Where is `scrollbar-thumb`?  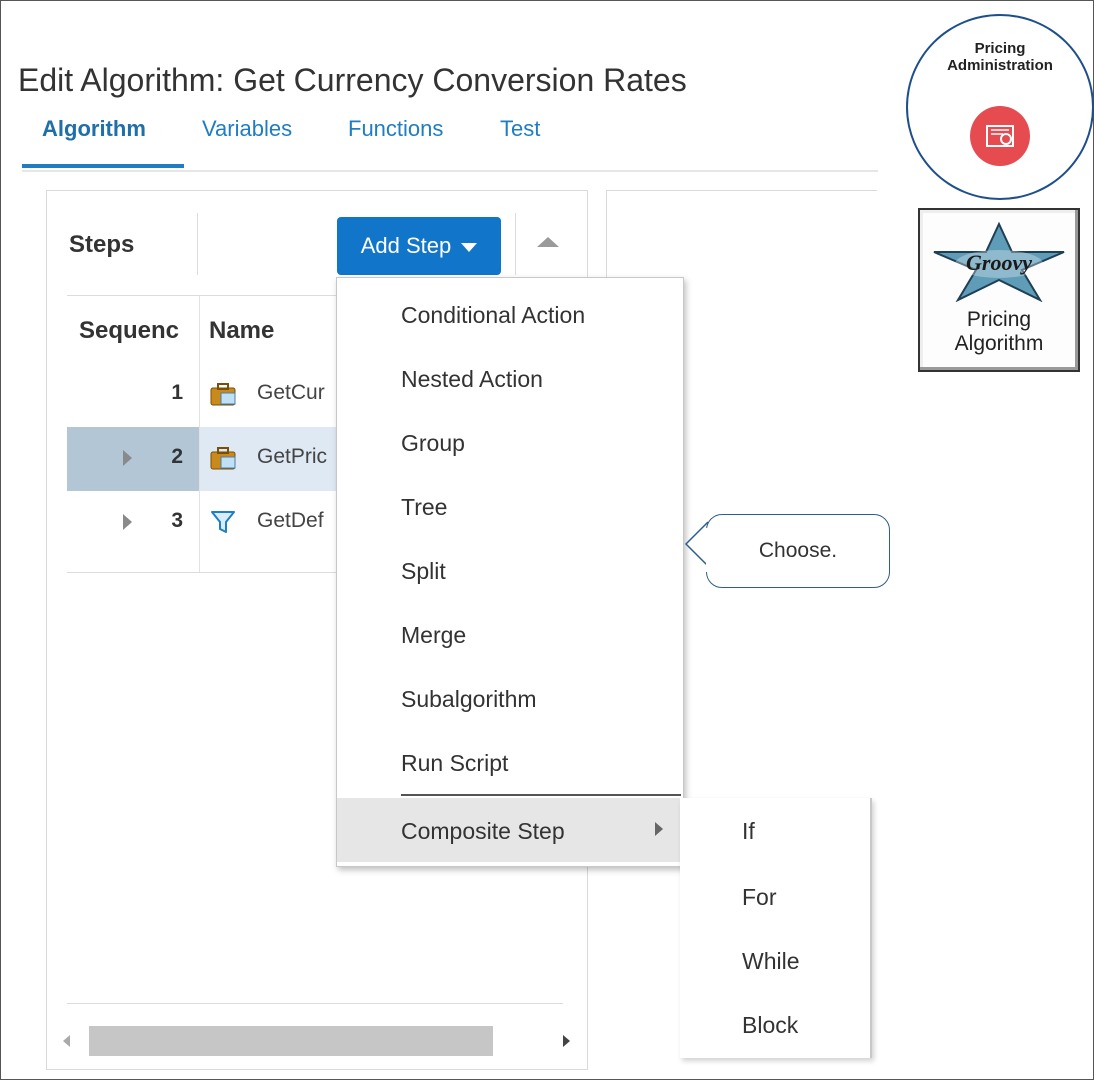 scrollbar-thumb is located at coordinates (291, 1041).